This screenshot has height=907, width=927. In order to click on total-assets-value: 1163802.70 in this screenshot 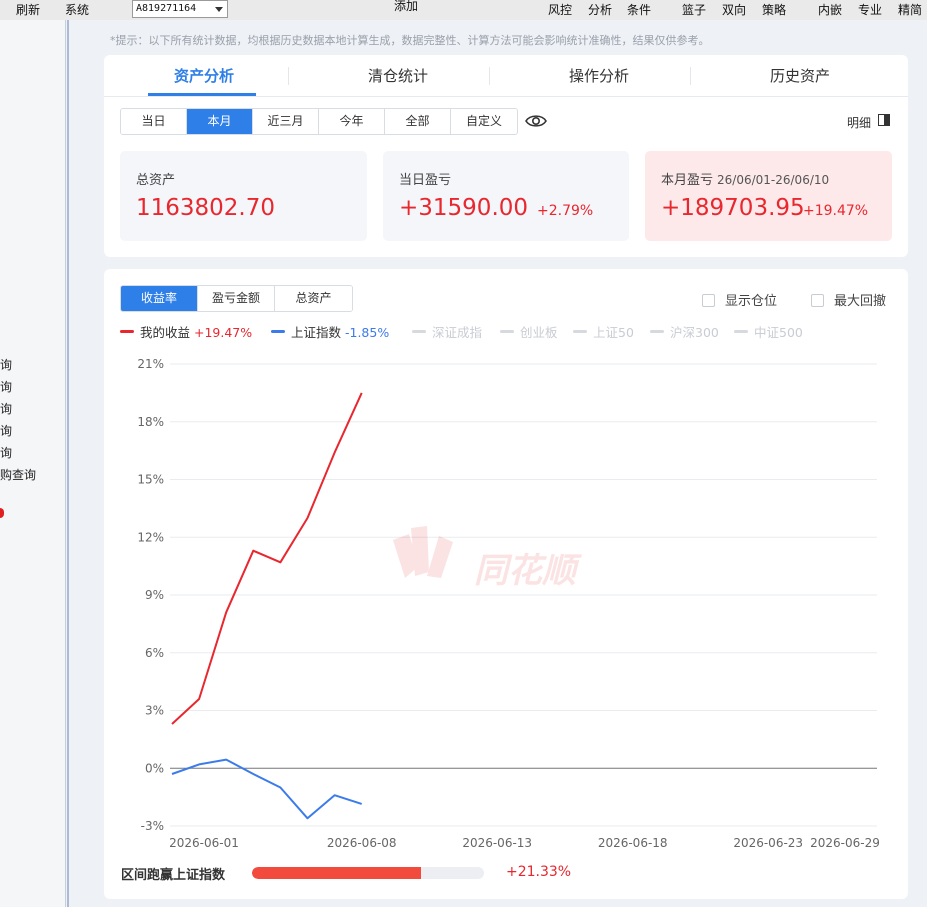, I will do `click(206, 208)`.